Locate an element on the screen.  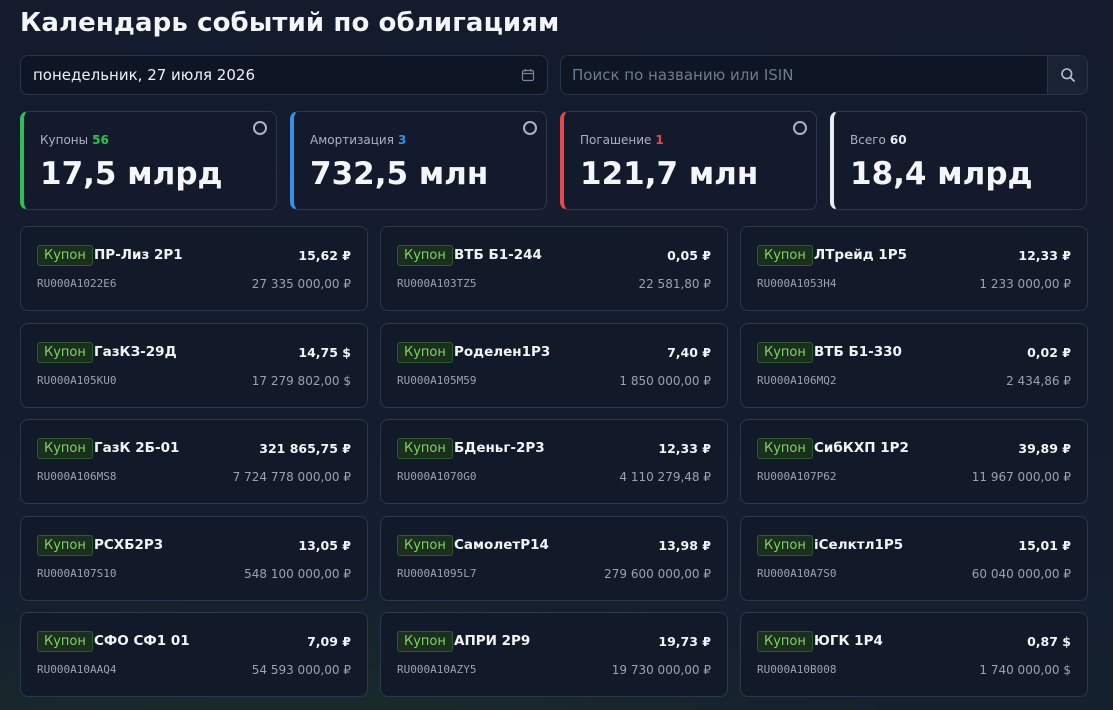
total-amount: 60 040 000,00 ₽ is located at coordinates (1021, 573).